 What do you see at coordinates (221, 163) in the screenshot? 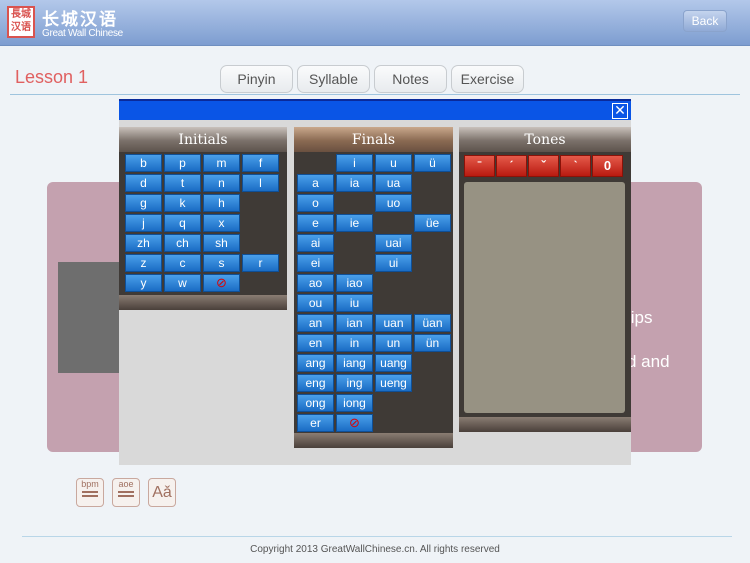
I see `initials-key: m` at bounding box center [221, 163].